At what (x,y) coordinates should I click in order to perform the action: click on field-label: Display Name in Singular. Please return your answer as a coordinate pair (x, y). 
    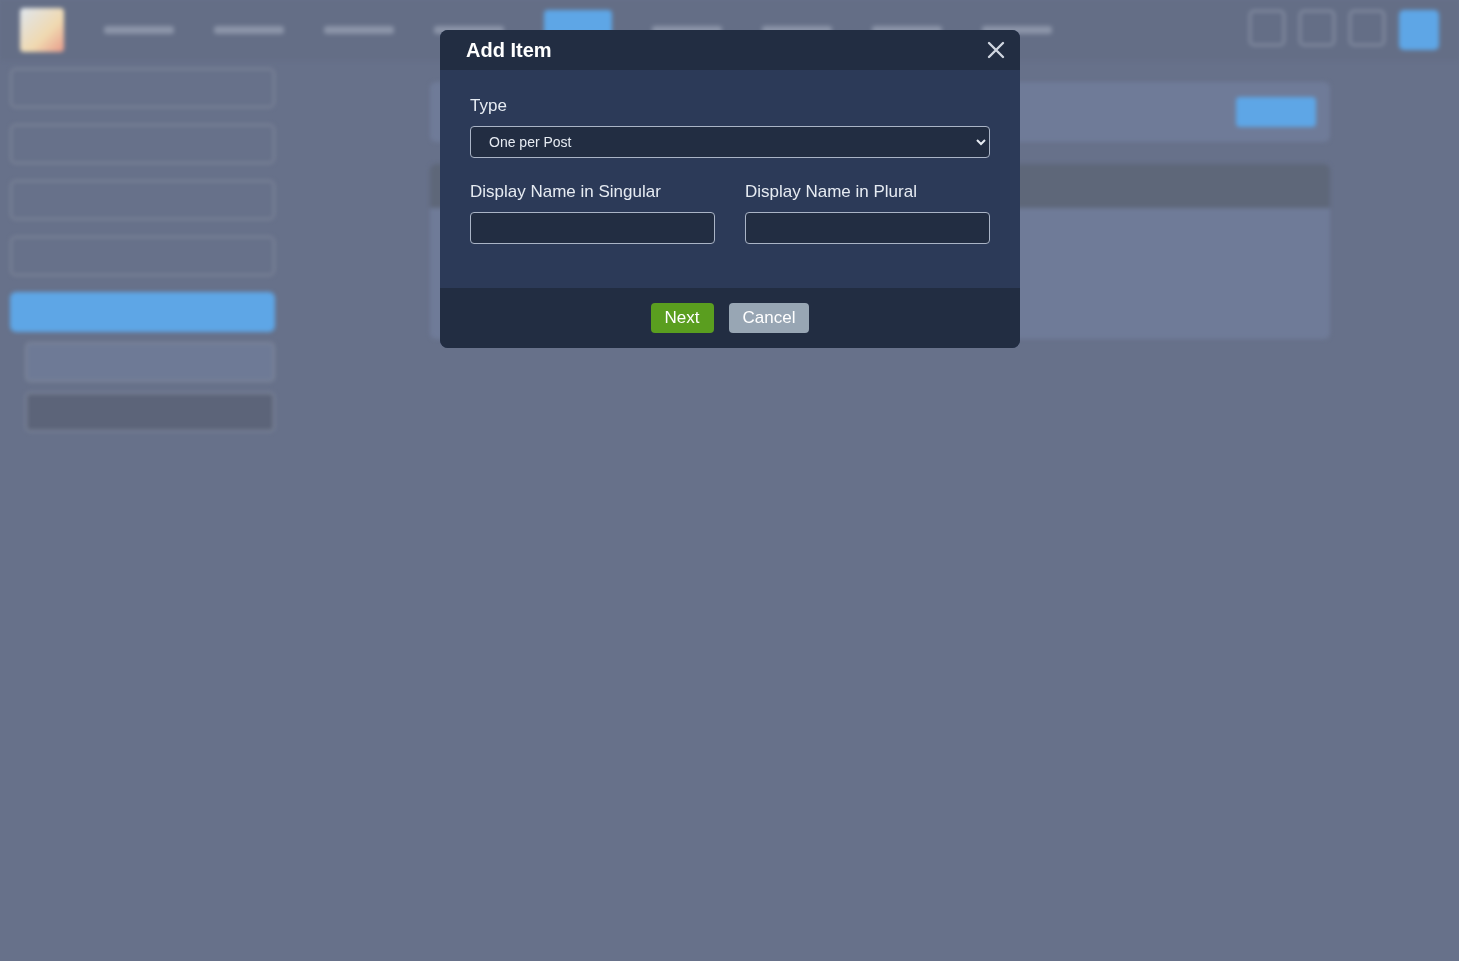
    Looking at the image, I should click on (566, 192).